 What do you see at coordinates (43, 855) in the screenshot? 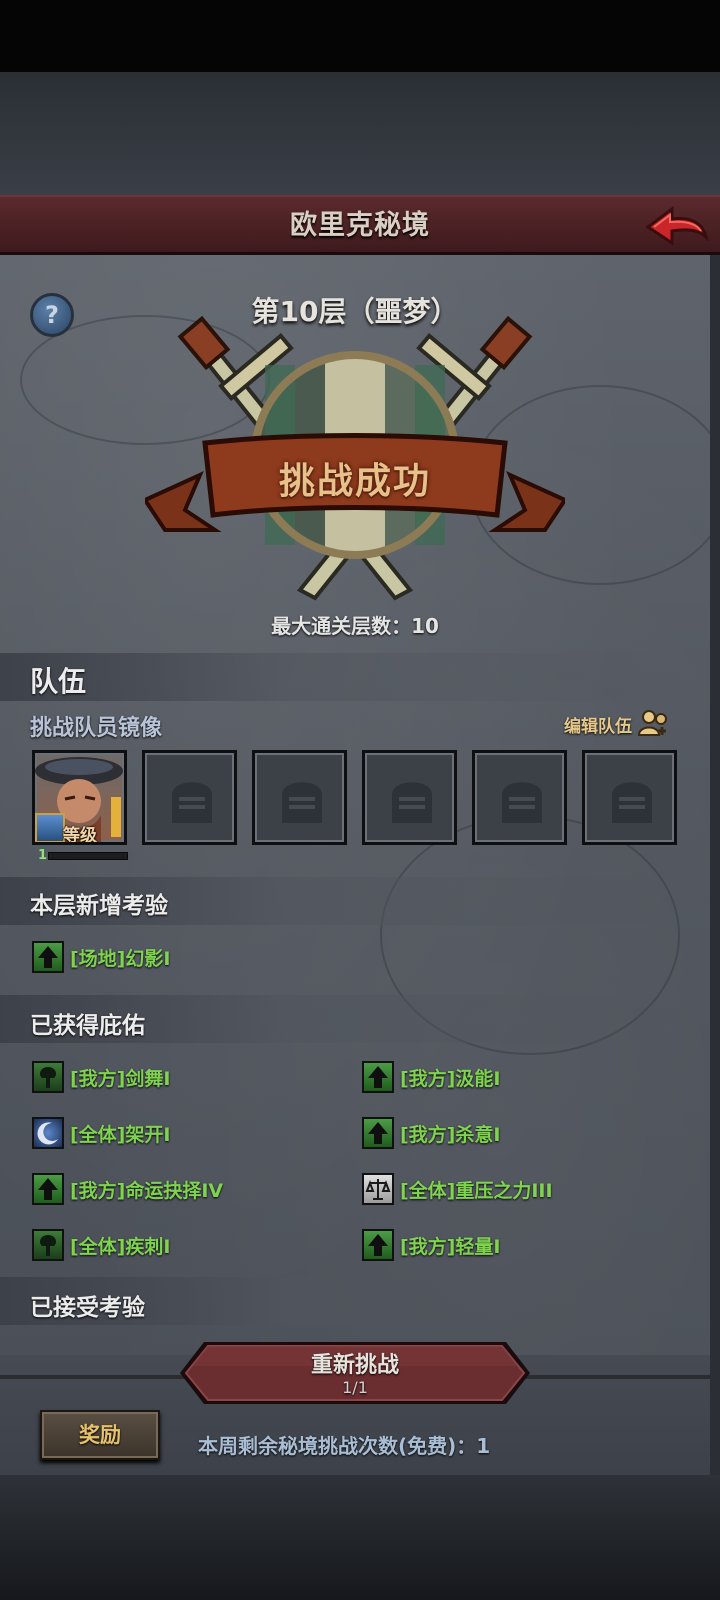
I see `hero-star: 1` at bounding box center [43, 855].